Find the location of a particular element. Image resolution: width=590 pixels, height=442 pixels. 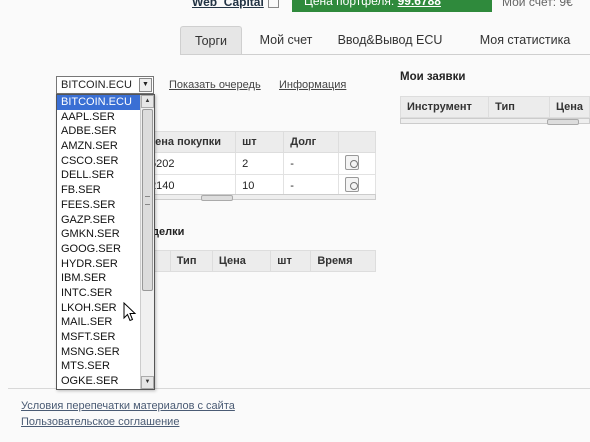

listbox-option: AMZN.SER is located at coordinates (99, 146).